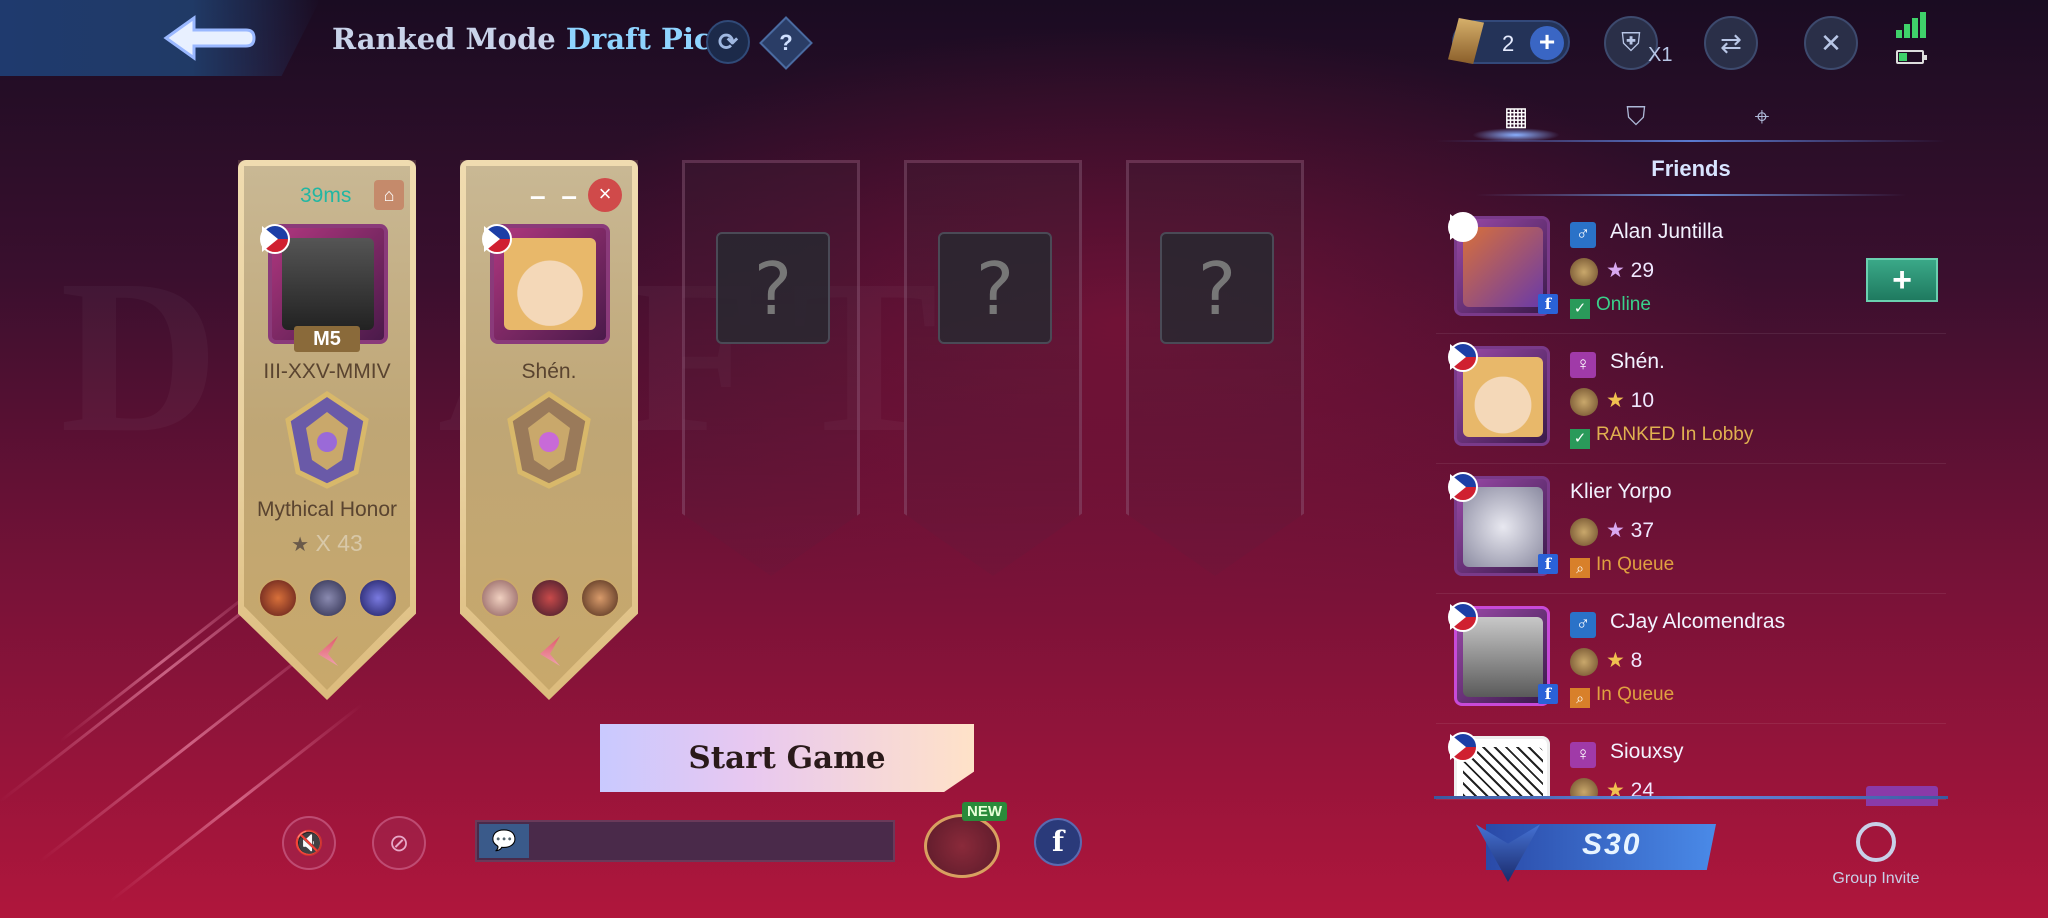 This screenshot has width=2048, height=918. Describe the element at coordinates (444, 39) in the screenshot. I see `mode-prefix: Ranked Mode` at that location.